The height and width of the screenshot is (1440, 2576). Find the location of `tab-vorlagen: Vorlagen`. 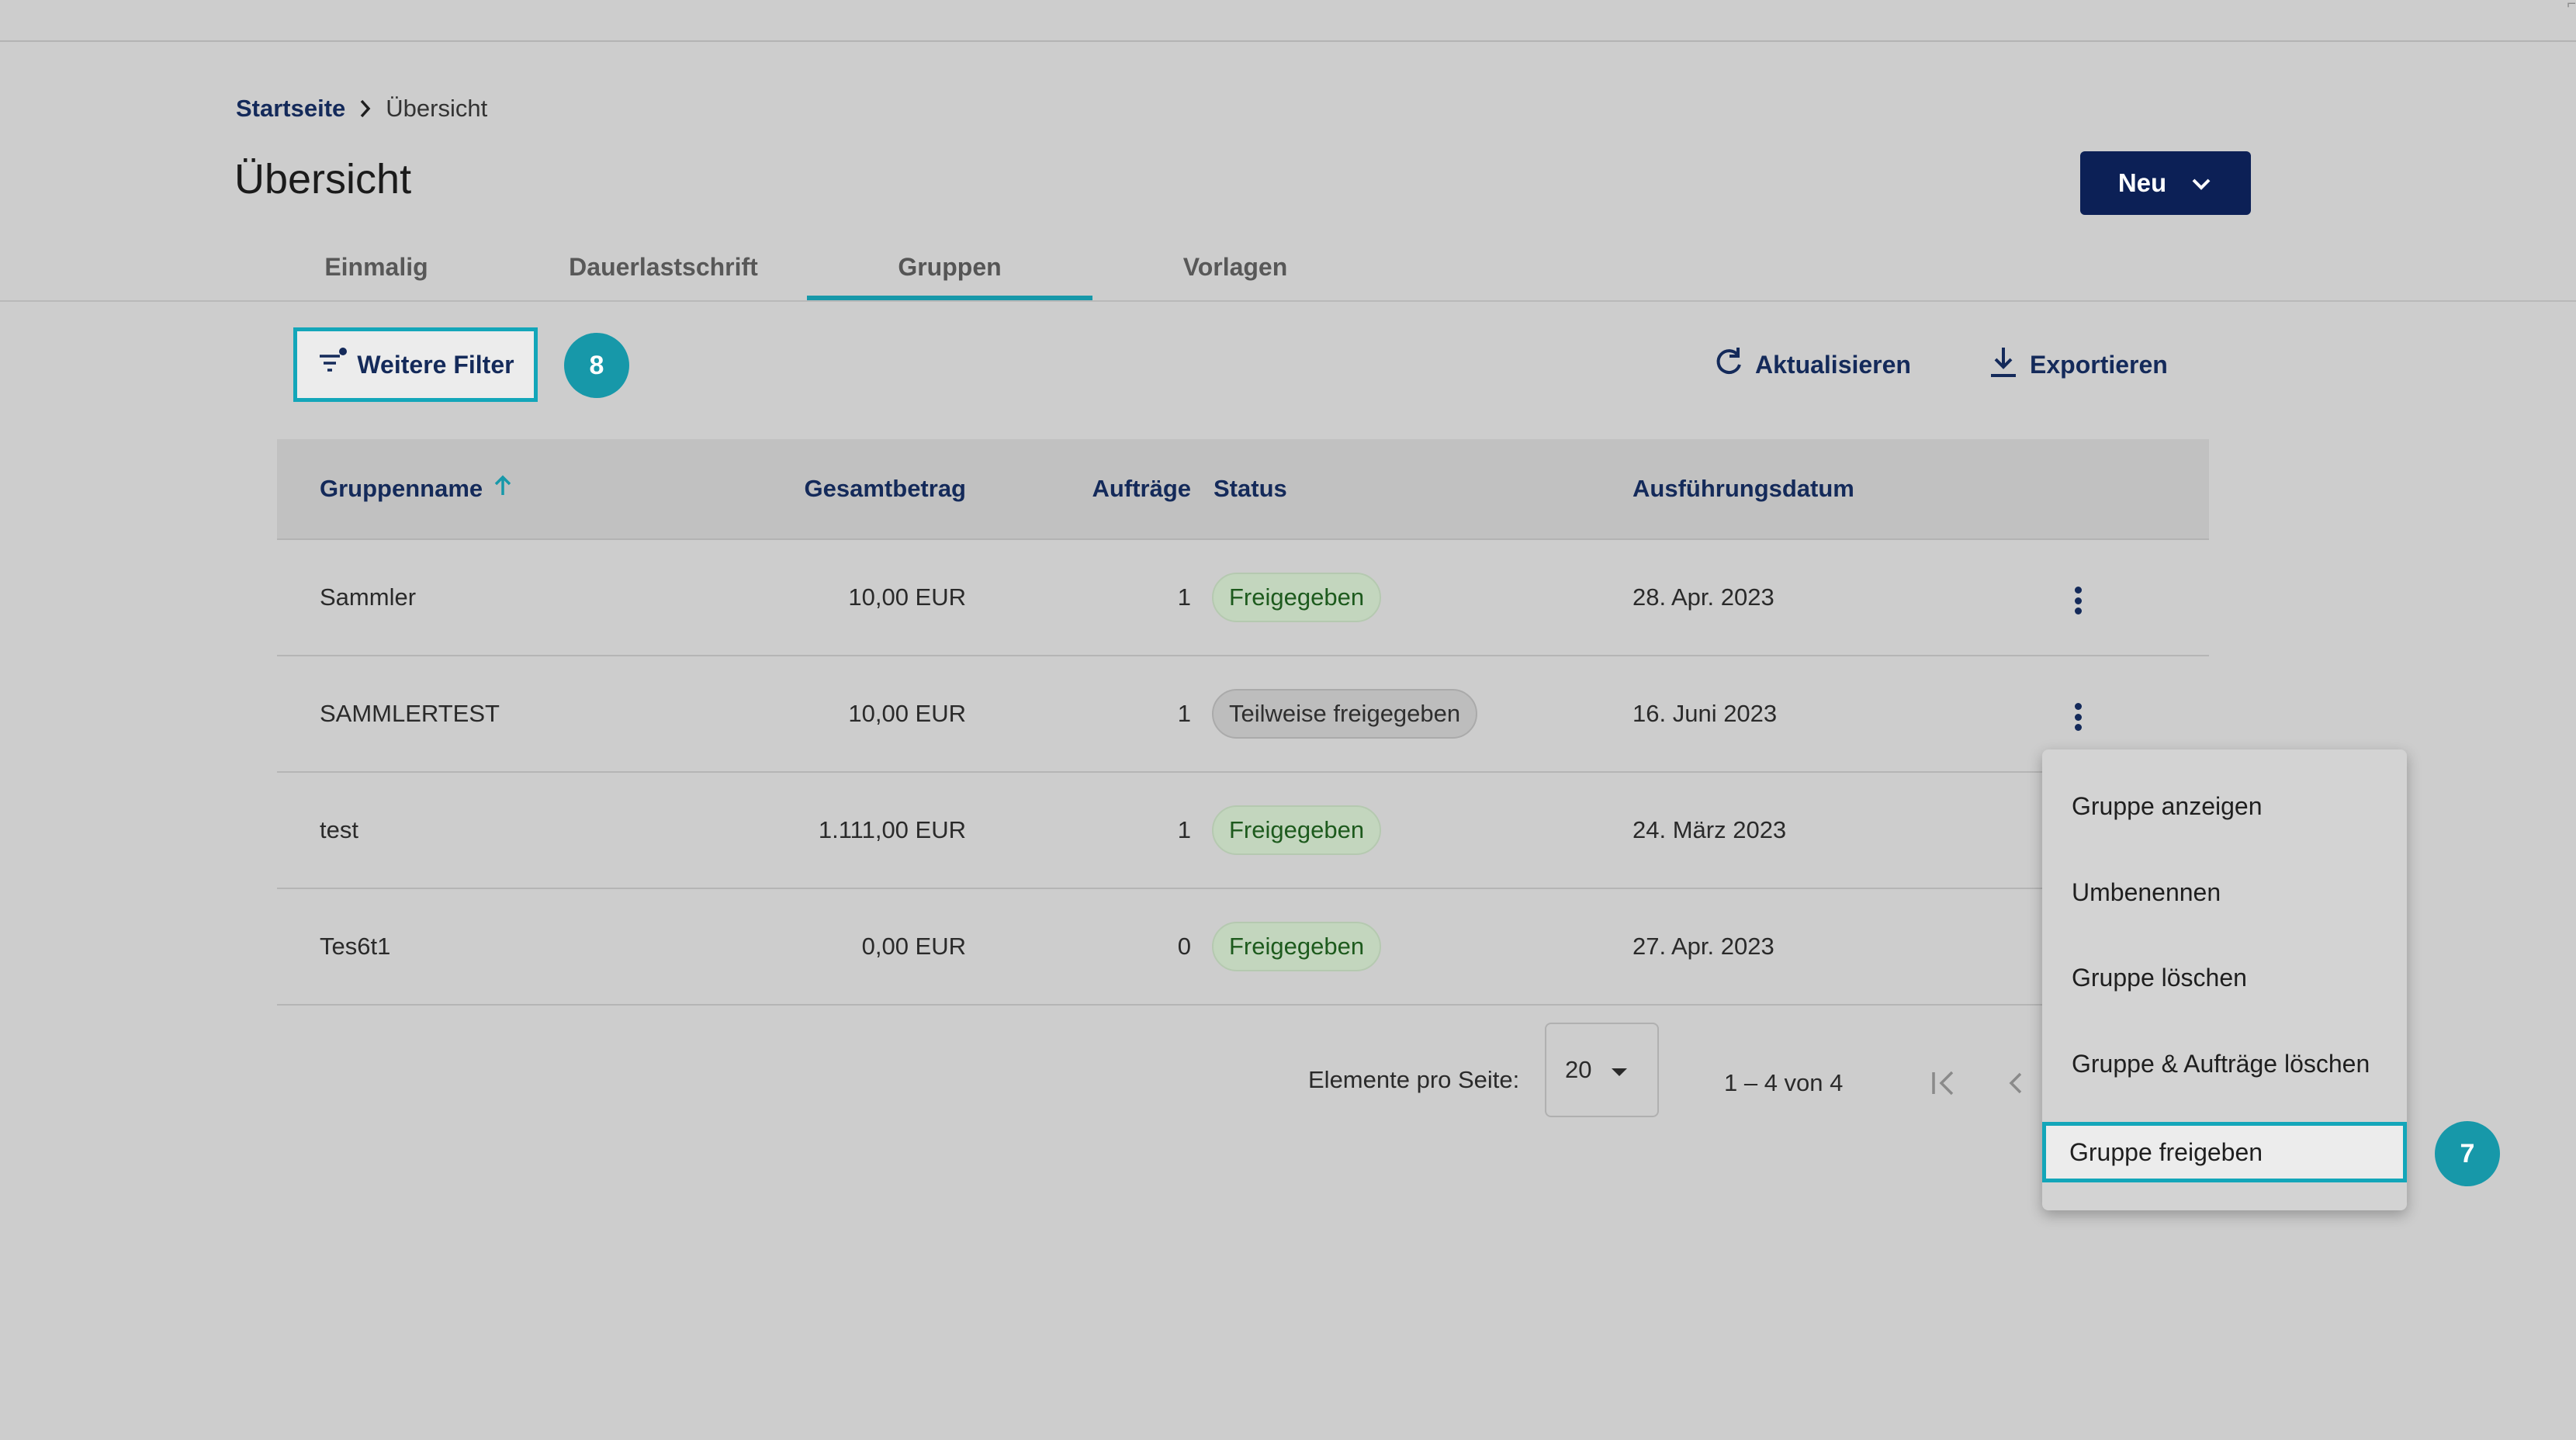

tab-vorlagen: Vorlagen is located at coordinates (1235, 267).